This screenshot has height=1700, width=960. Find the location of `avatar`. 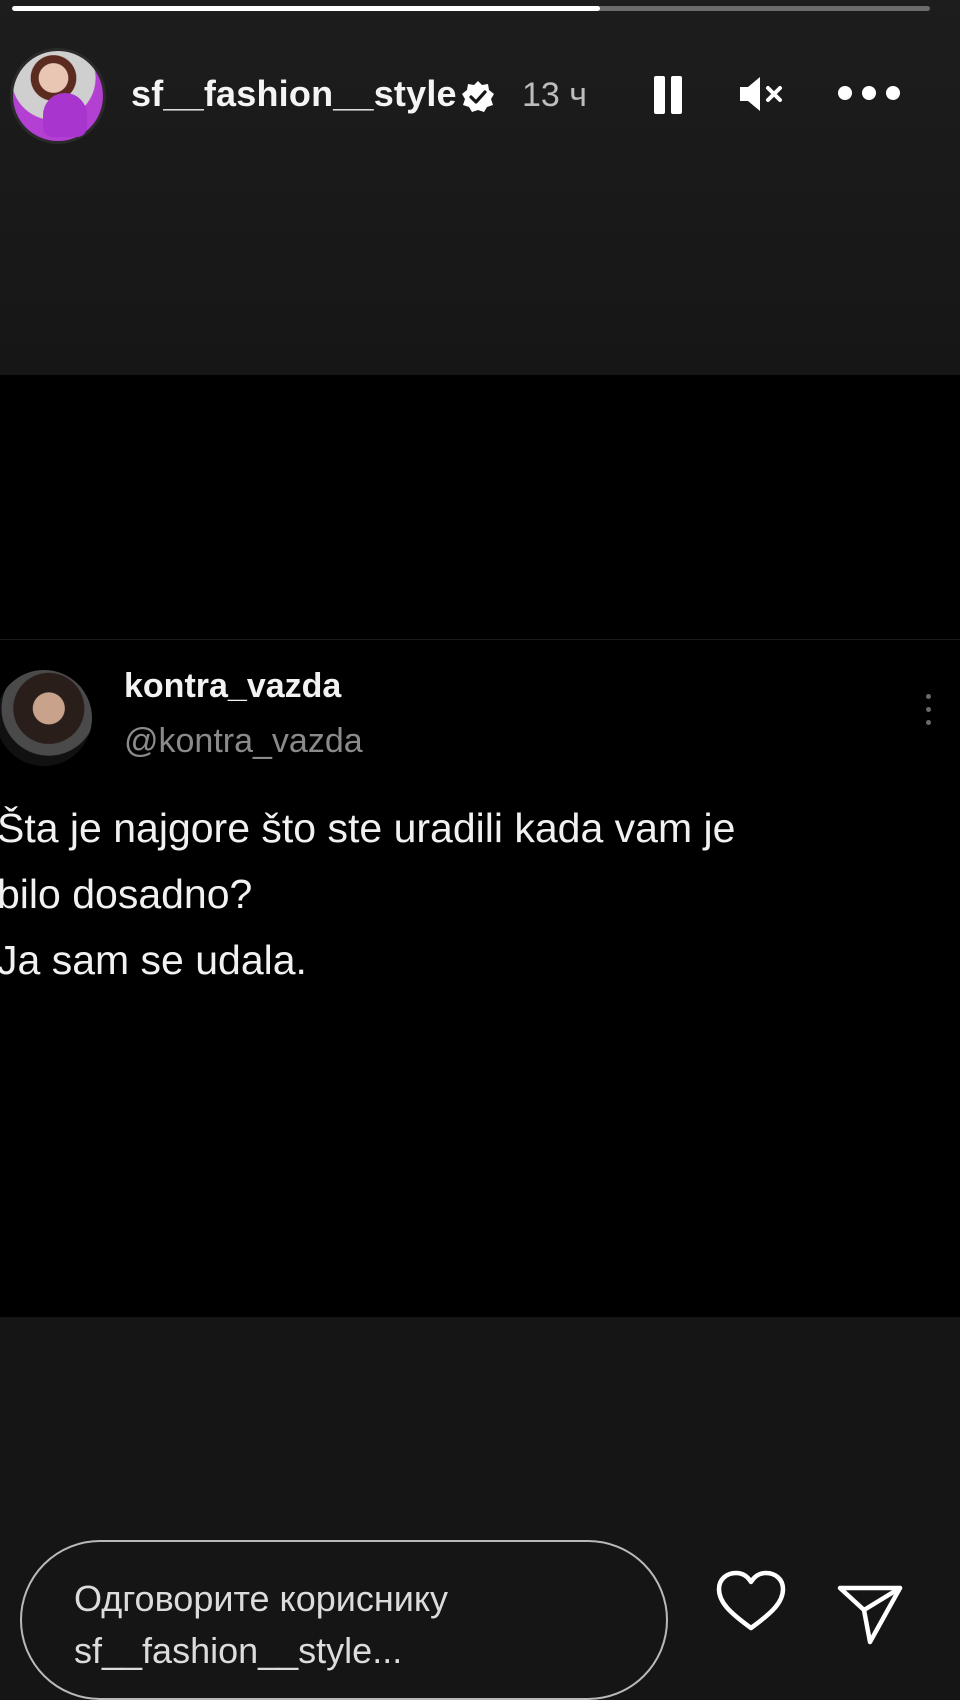

avatar is located at coordinates (58, 96).